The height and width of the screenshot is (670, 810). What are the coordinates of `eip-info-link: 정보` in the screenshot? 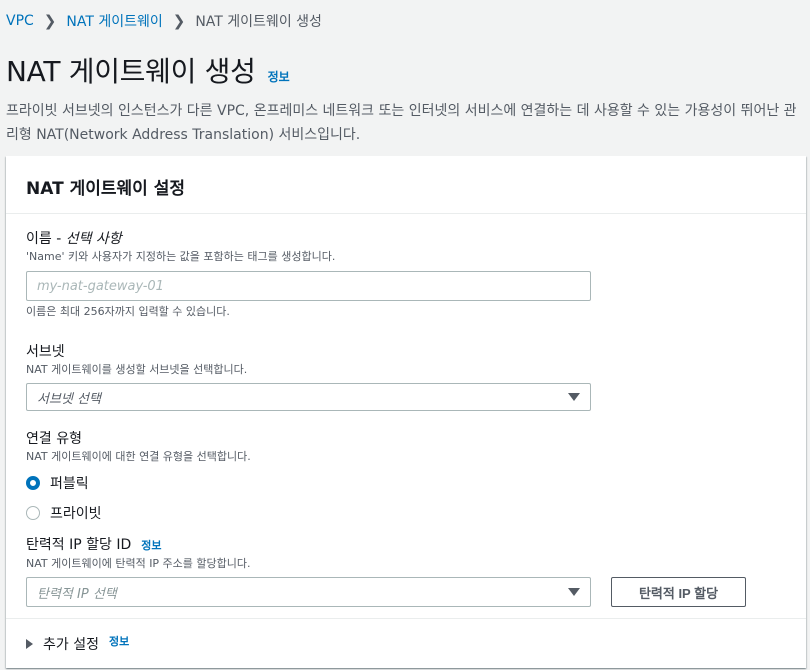 It's located at (151, 546).